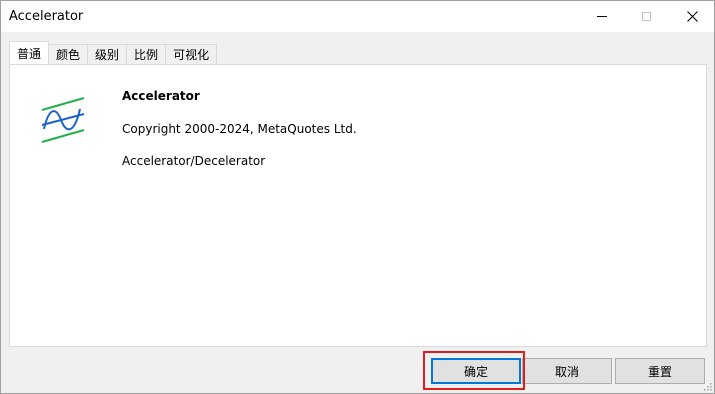 The width and height of the screenshot is (715, 394). Describe the element at coordinates (707, 386) in the screenshot. I see `resize-grip-icon` at that location.